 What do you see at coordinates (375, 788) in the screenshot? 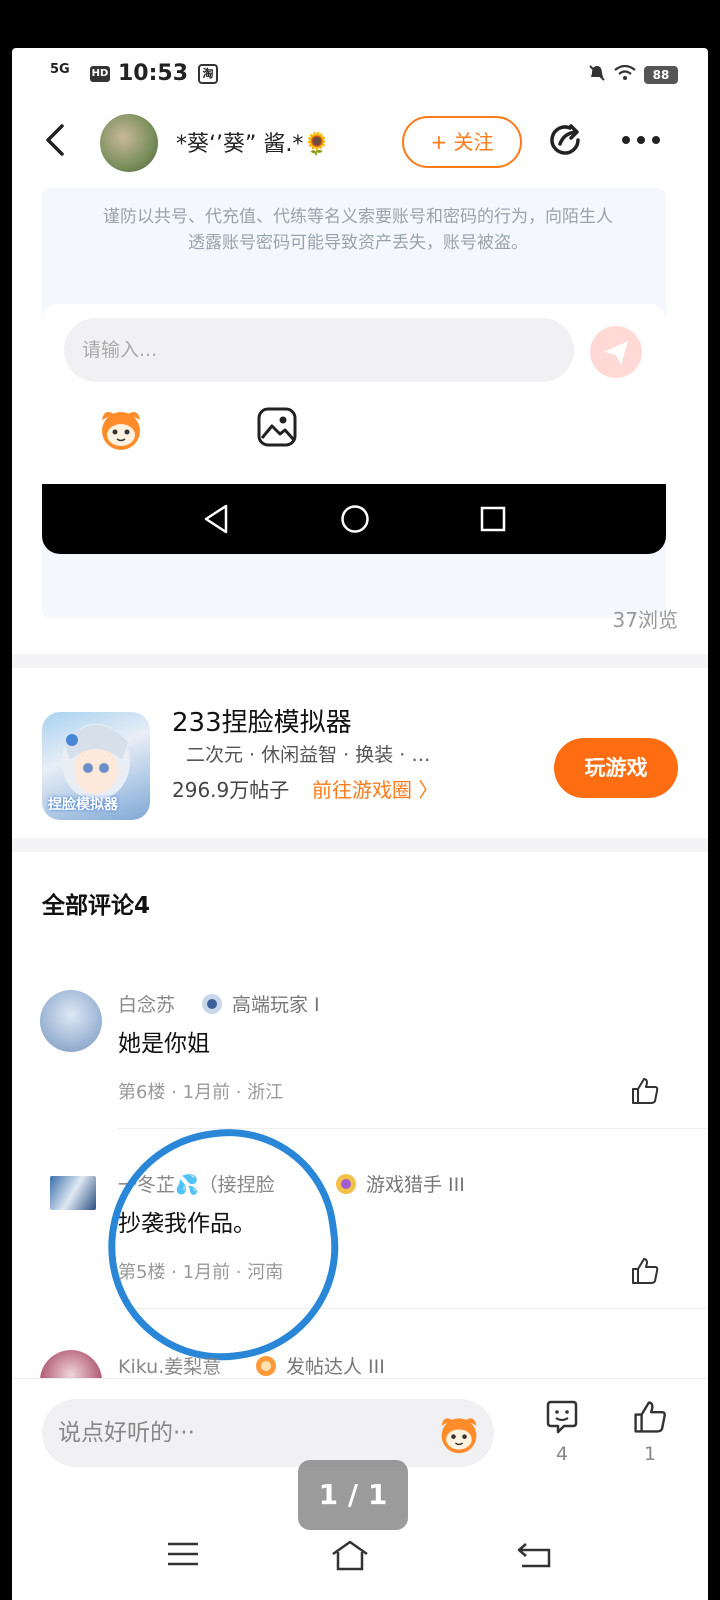
I see `game-circle-link: 前往游戏圈 〉` at bounding box center [375, 788].